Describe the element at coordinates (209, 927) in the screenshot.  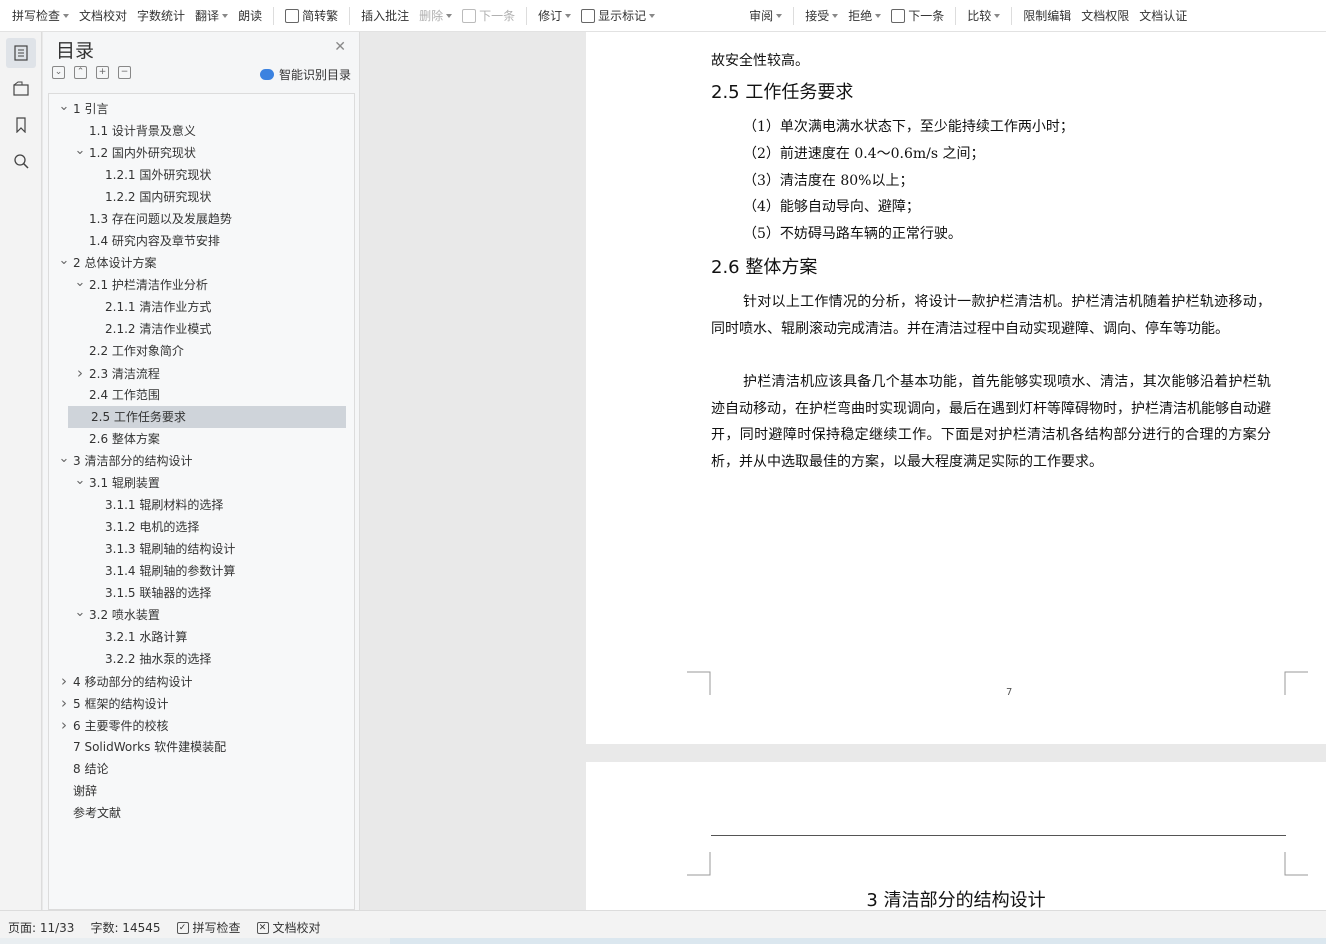
I see `status-spell-check: ✓ 拼写检查` at that location.